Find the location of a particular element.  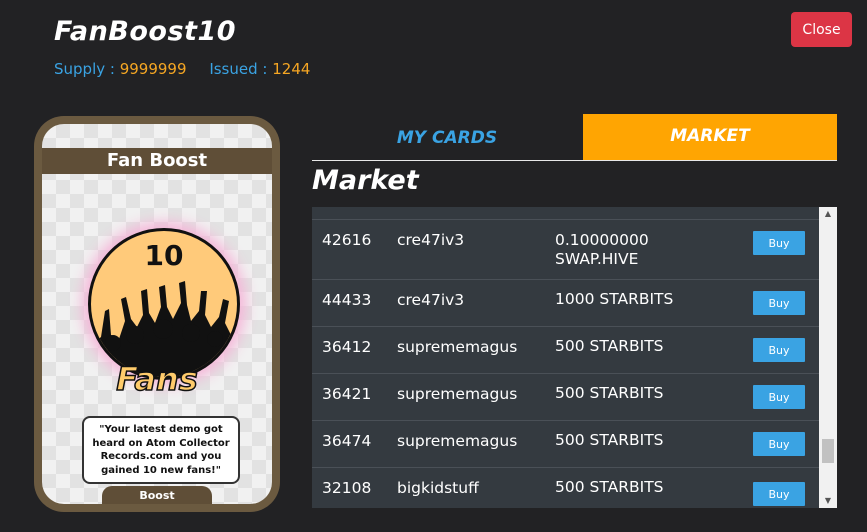

issued-value: 1244 is located at coordinates (291, 69).